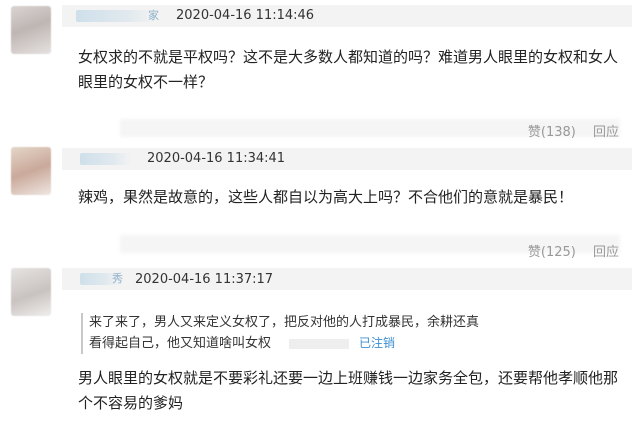 The width and height of the screenshot is (640, 423). What do you see at coordinates (319, 343) in the screenshot?
I see `quote-time-blurred` at bounding box center [319, 343].